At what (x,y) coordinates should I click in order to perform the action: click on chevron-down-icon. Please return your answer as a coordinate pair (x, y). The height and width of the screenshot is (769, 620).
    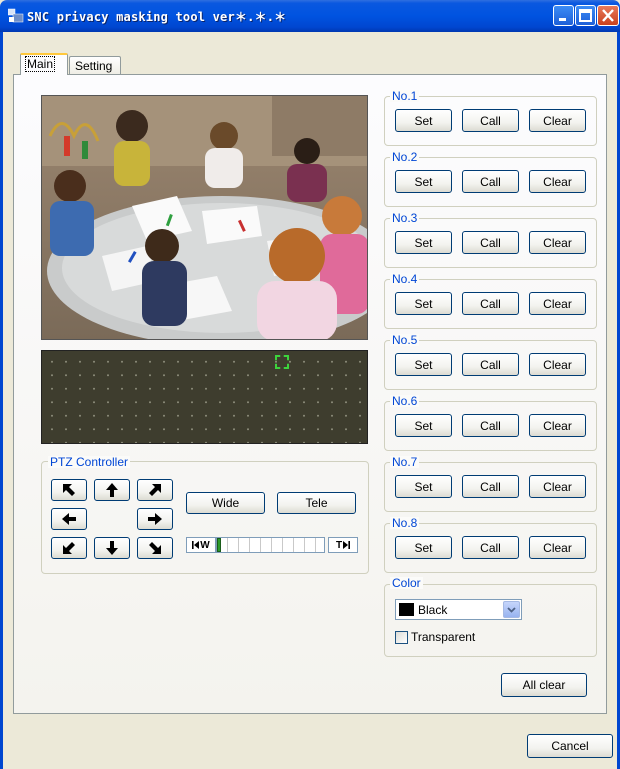
    Looking at the image, I should click on (511, 609).